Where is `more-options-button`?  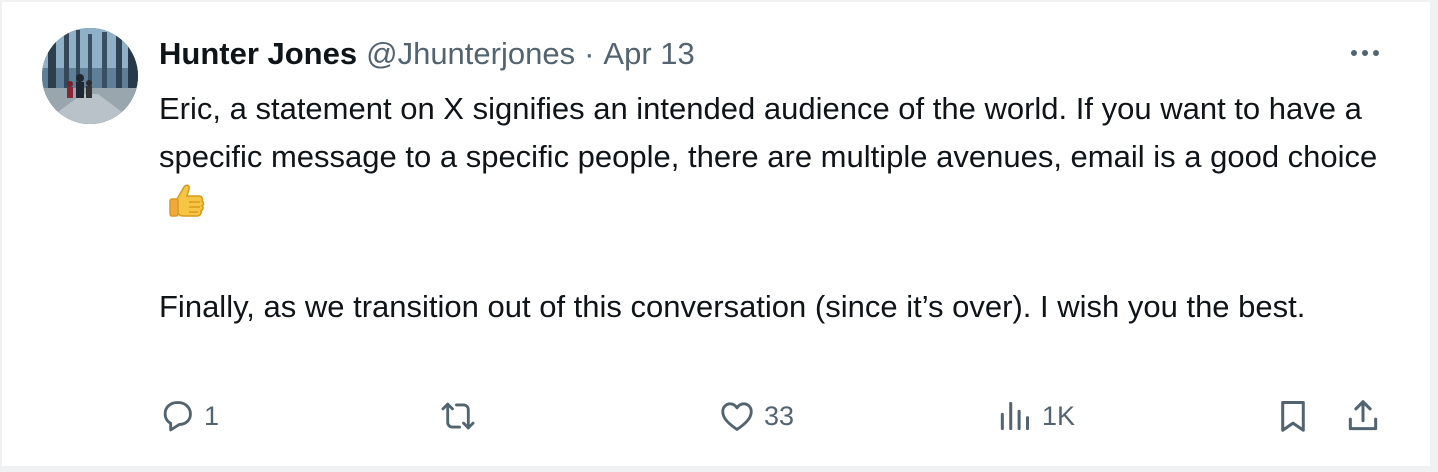
more-options-button is located at coordinates (1365, 53).